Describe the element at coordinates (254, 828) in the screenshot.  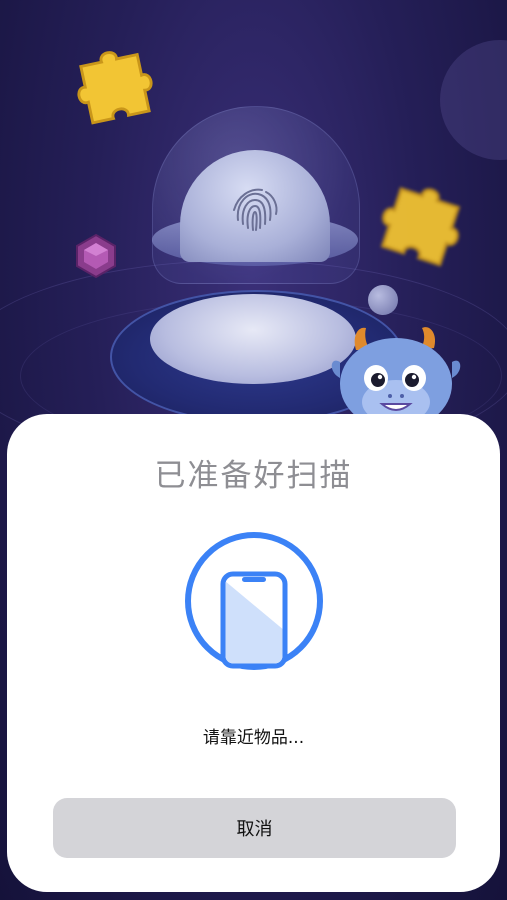
I see `cancel-button: 取消` at that location.